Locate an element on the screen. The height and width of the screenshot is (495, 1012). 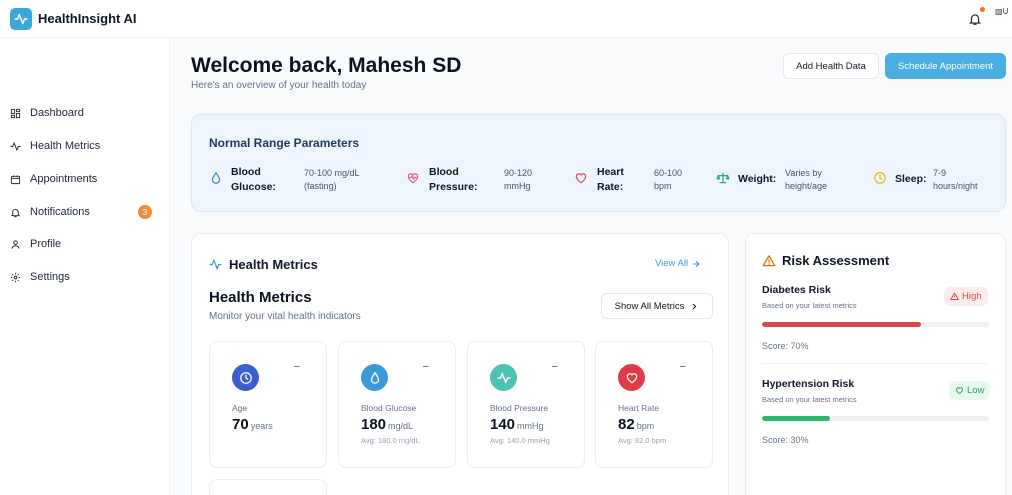
heart-pulse-icon is located at coordinates (413, 178).